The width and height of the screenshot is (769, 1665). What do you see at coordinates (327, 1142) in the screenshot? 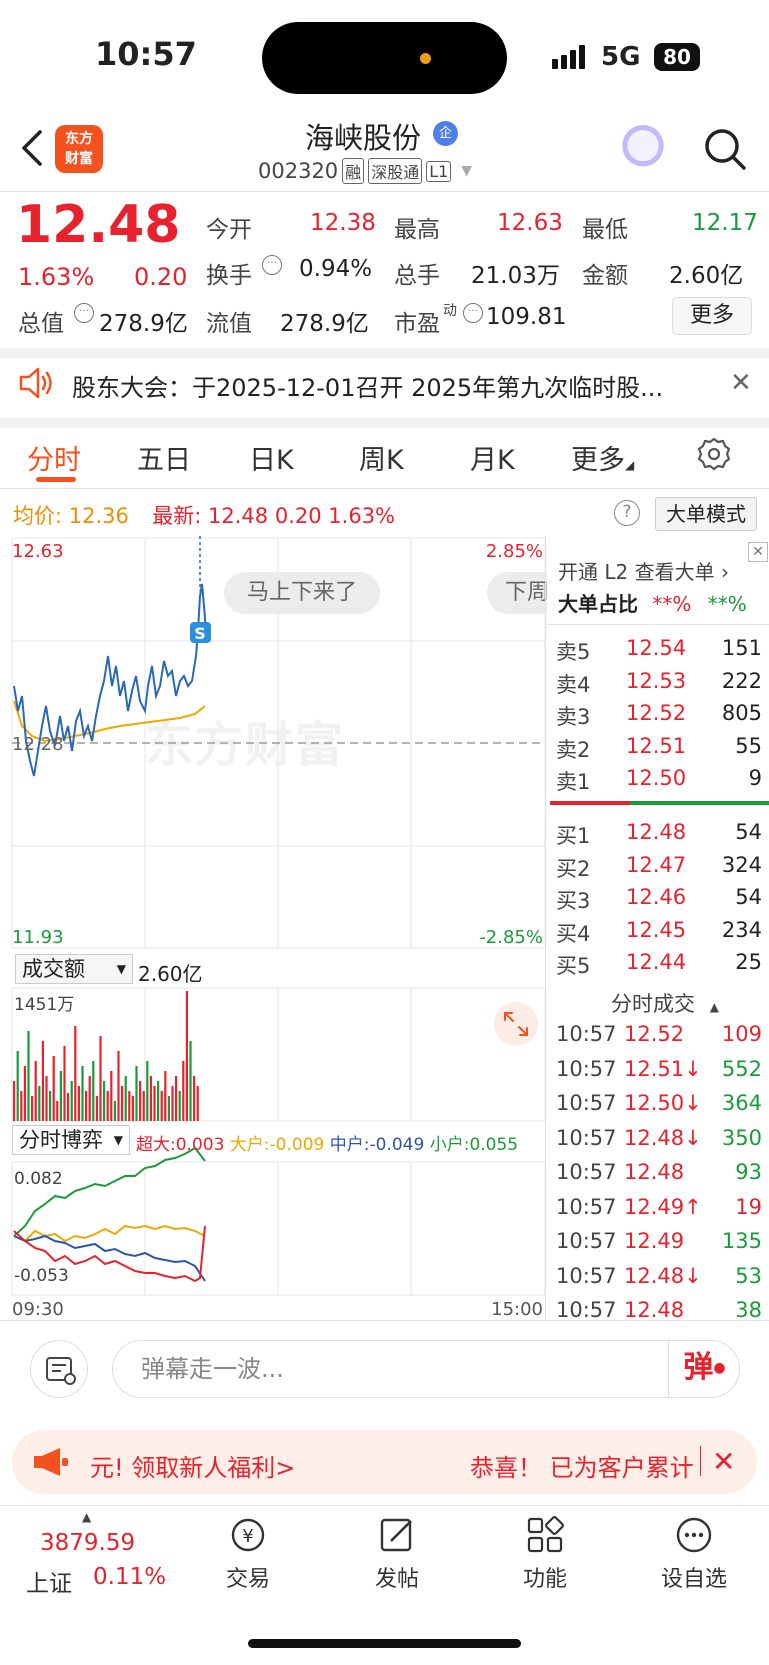
I see `game-legend: 超大:0.003 大户:-0.009 中户:-0.049 小户:0.055` at bounding box center [327, 1142].